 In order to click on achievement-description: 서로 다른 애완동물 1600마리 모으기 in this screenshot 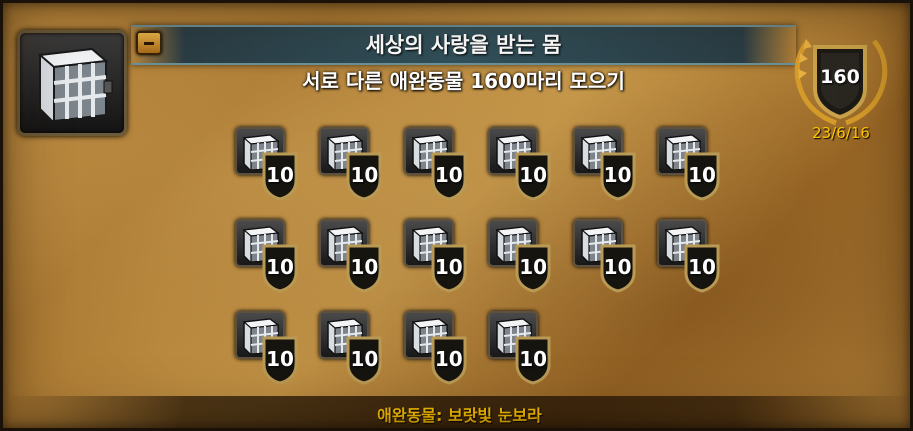, I will do `click(463, 81)`.